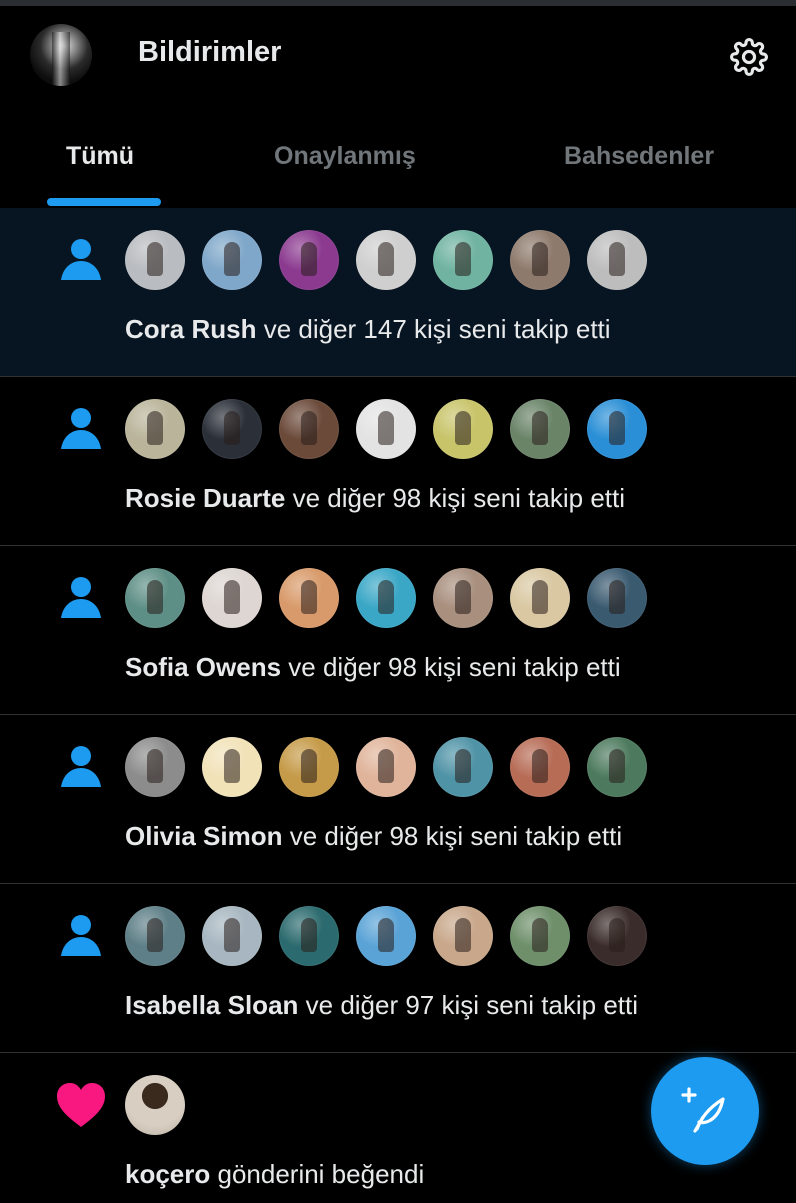 This screenshot has height=1203, width=796. I want to click on notification-action: ve diğer 147 kişi seni takip etti, so click(433, 329).